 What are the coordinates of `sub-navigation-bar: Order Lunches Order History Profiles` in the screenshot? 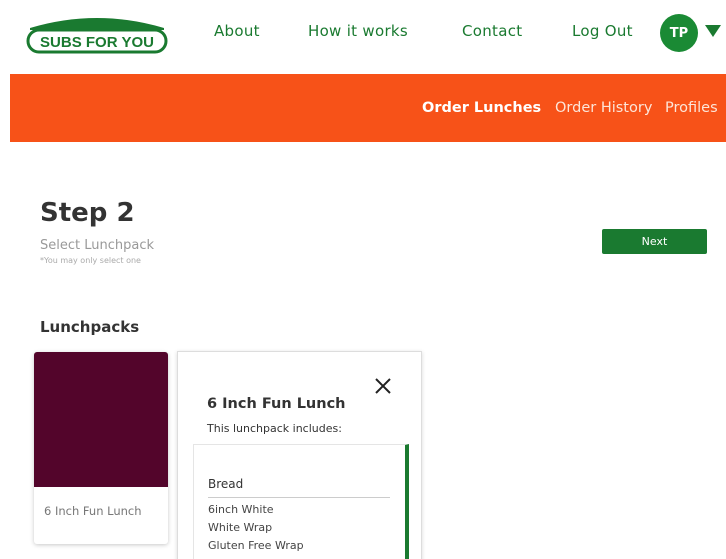 It's located at (368, 108).